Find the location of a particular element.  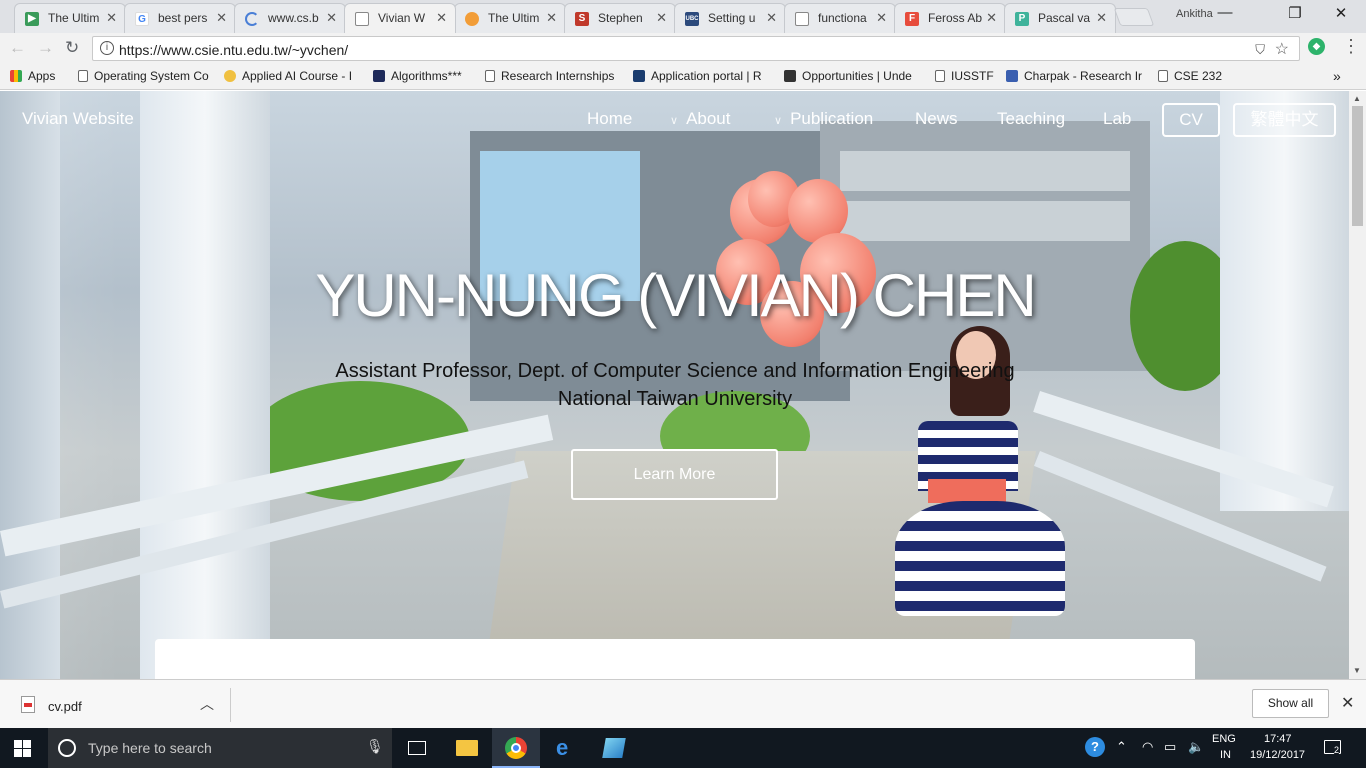

info-icon: i is located at coordinates (107, 48).